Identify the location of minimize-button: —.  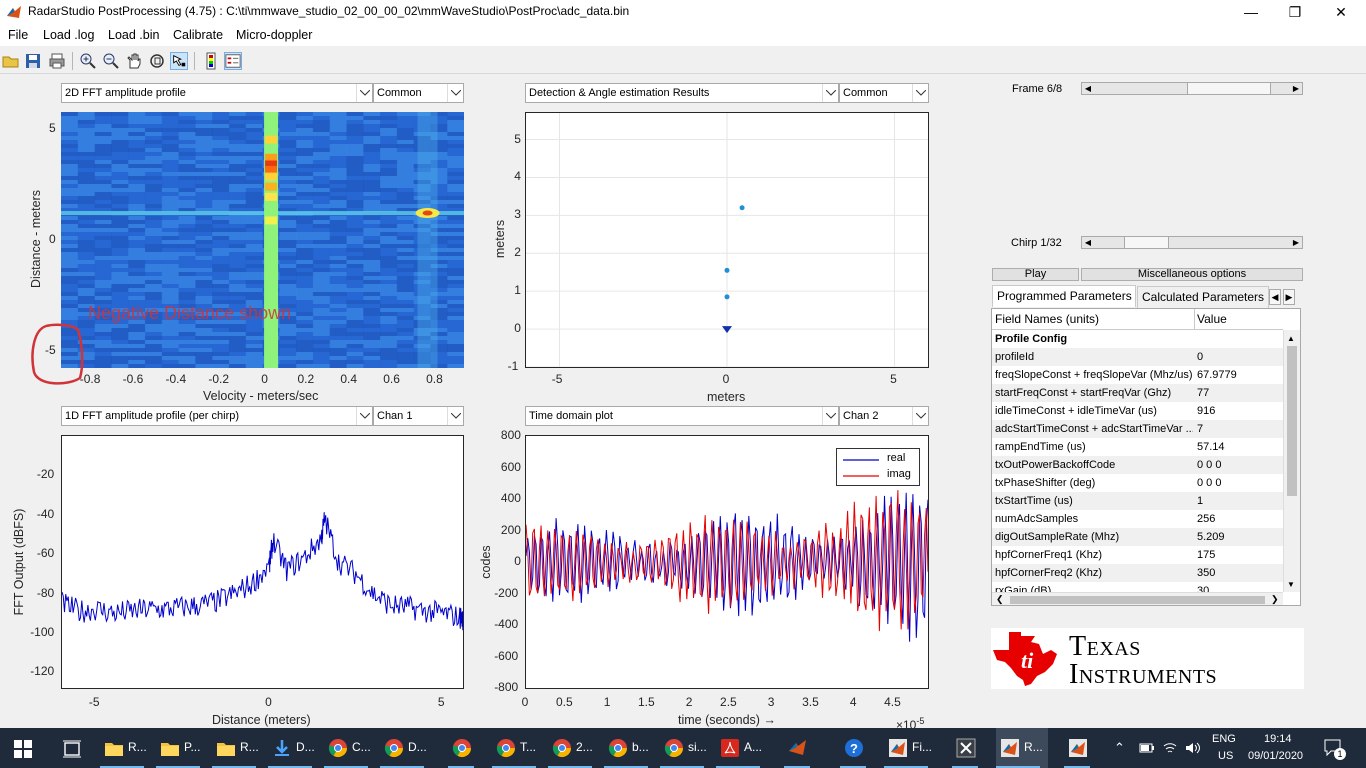
(1251, 12).